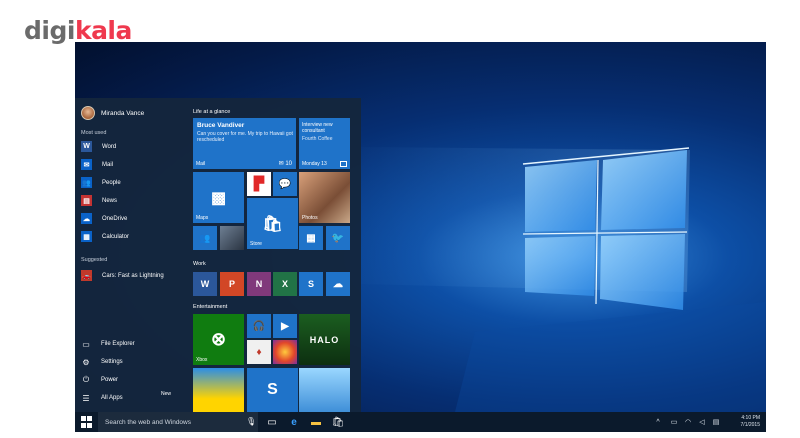 The width and height of the screenshot is (800, 438). Describe the element at coordinates (251, 421) in the screenshot. I see `microphone-icon: 🎙` at that location.